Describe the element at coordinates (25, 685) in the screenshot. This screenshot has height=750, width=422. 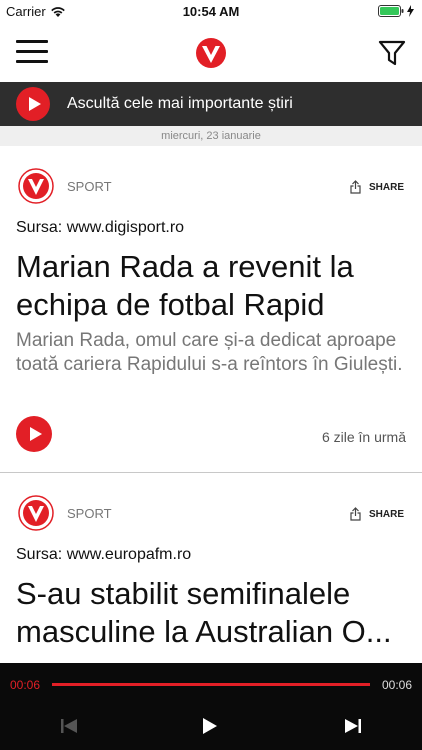
I see `current-time: 00:06` at that location.